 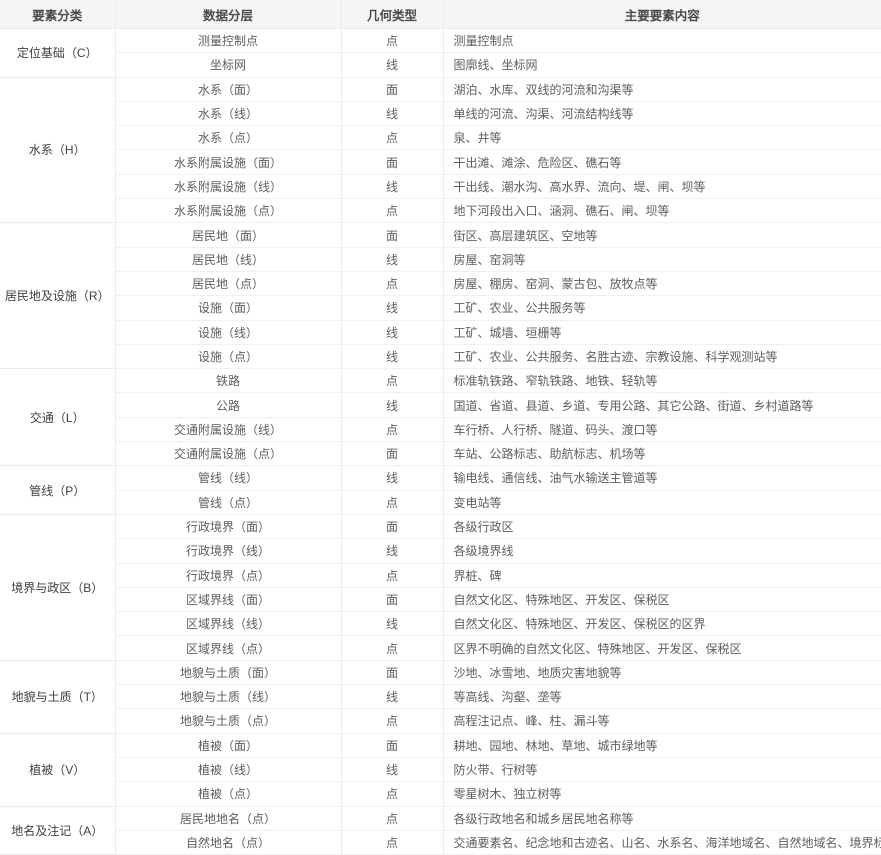 I want to click on cell-data-layer: 行政境界（点）, so click(x=228, y=575).